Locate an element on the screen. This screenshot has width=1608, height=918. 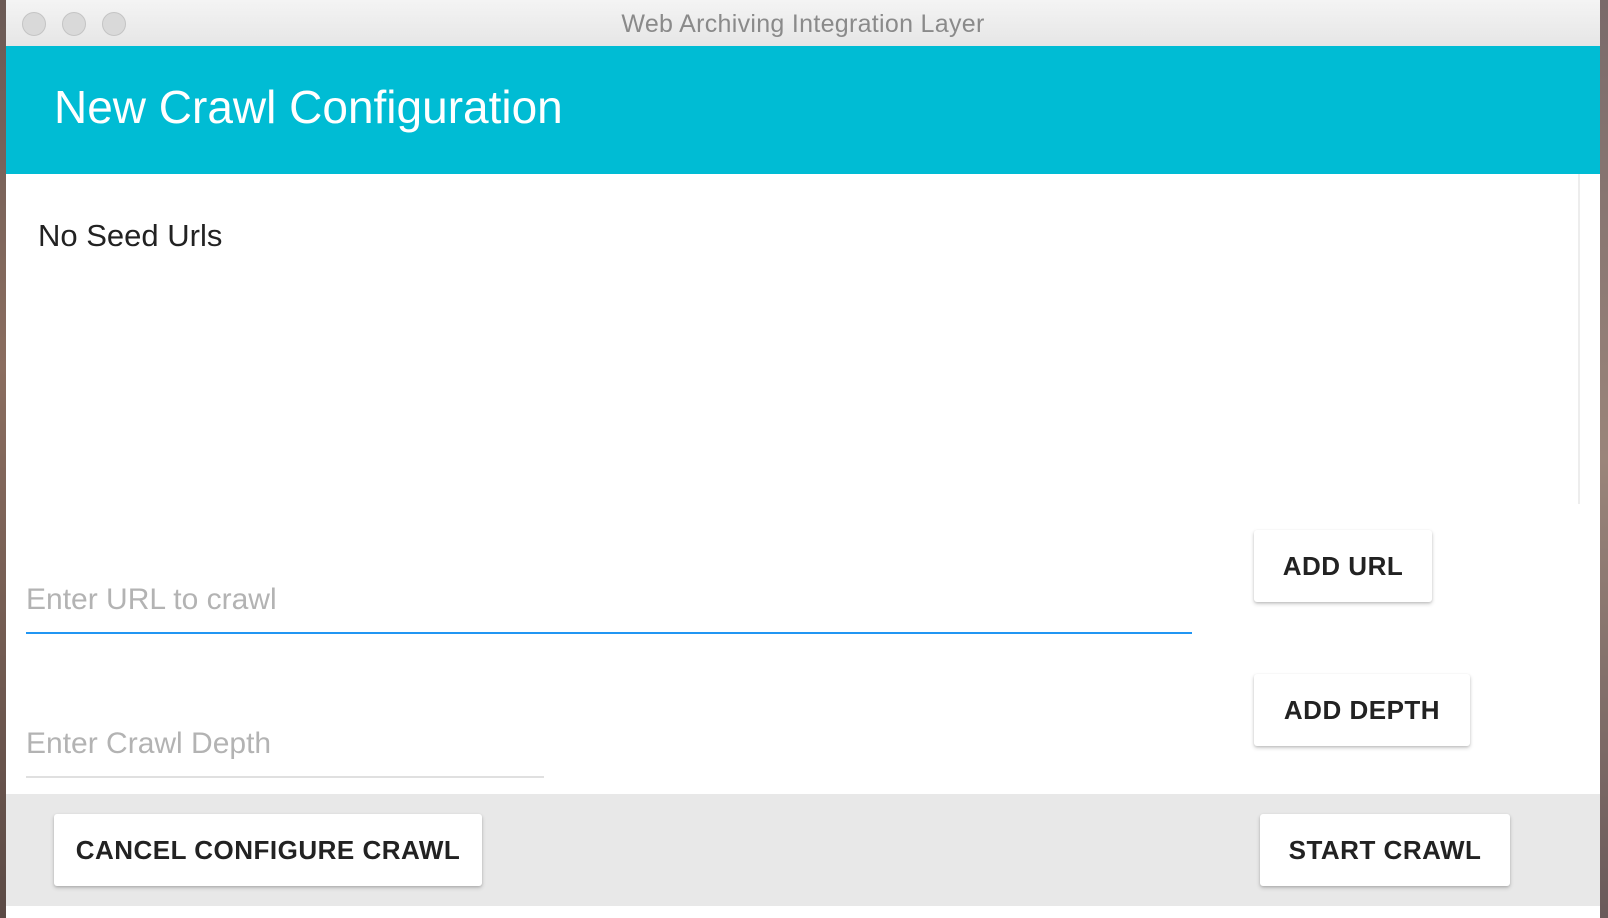
start-crawl-button: START CRAWL is located at coordinates (1385, 850).